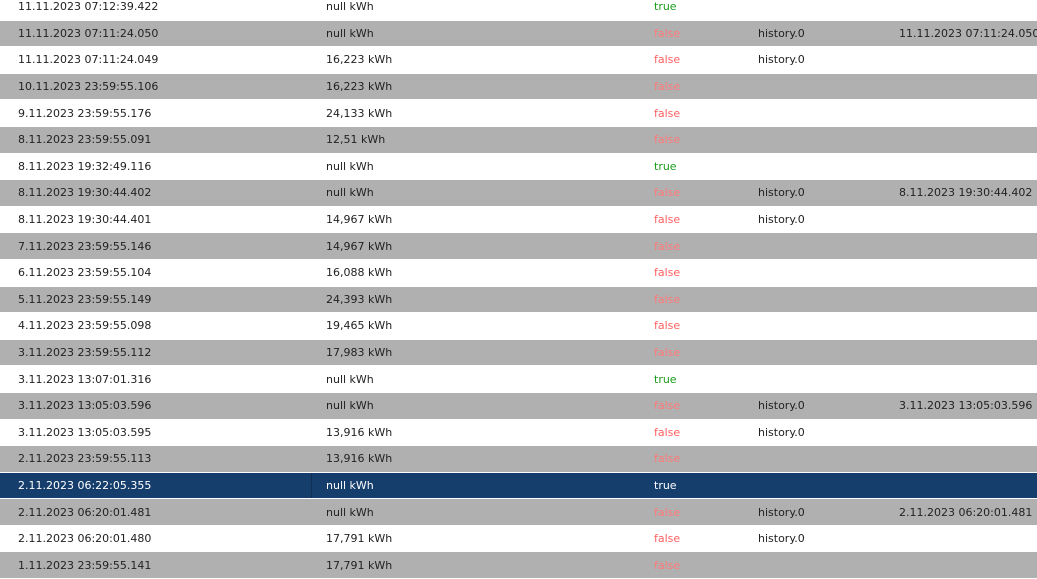  I want to click on table-row: 9.11.2023 23:59:55.176 24,133 kWh false, so click(518, 113).